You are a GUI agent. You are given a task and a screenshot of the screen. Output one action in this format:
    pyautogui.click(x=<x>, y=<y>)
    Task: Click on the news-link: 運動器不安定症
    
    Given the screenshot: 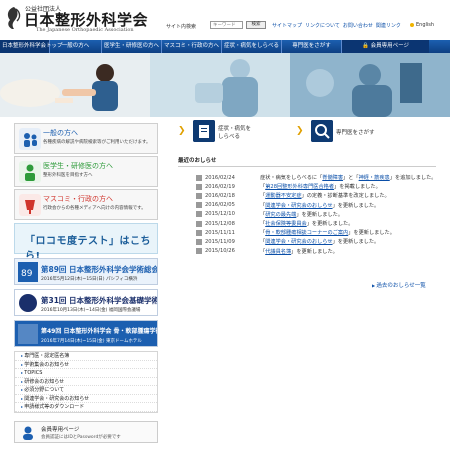 What is the action you would take?
    pyautogui.click(x=283, y=195)
    